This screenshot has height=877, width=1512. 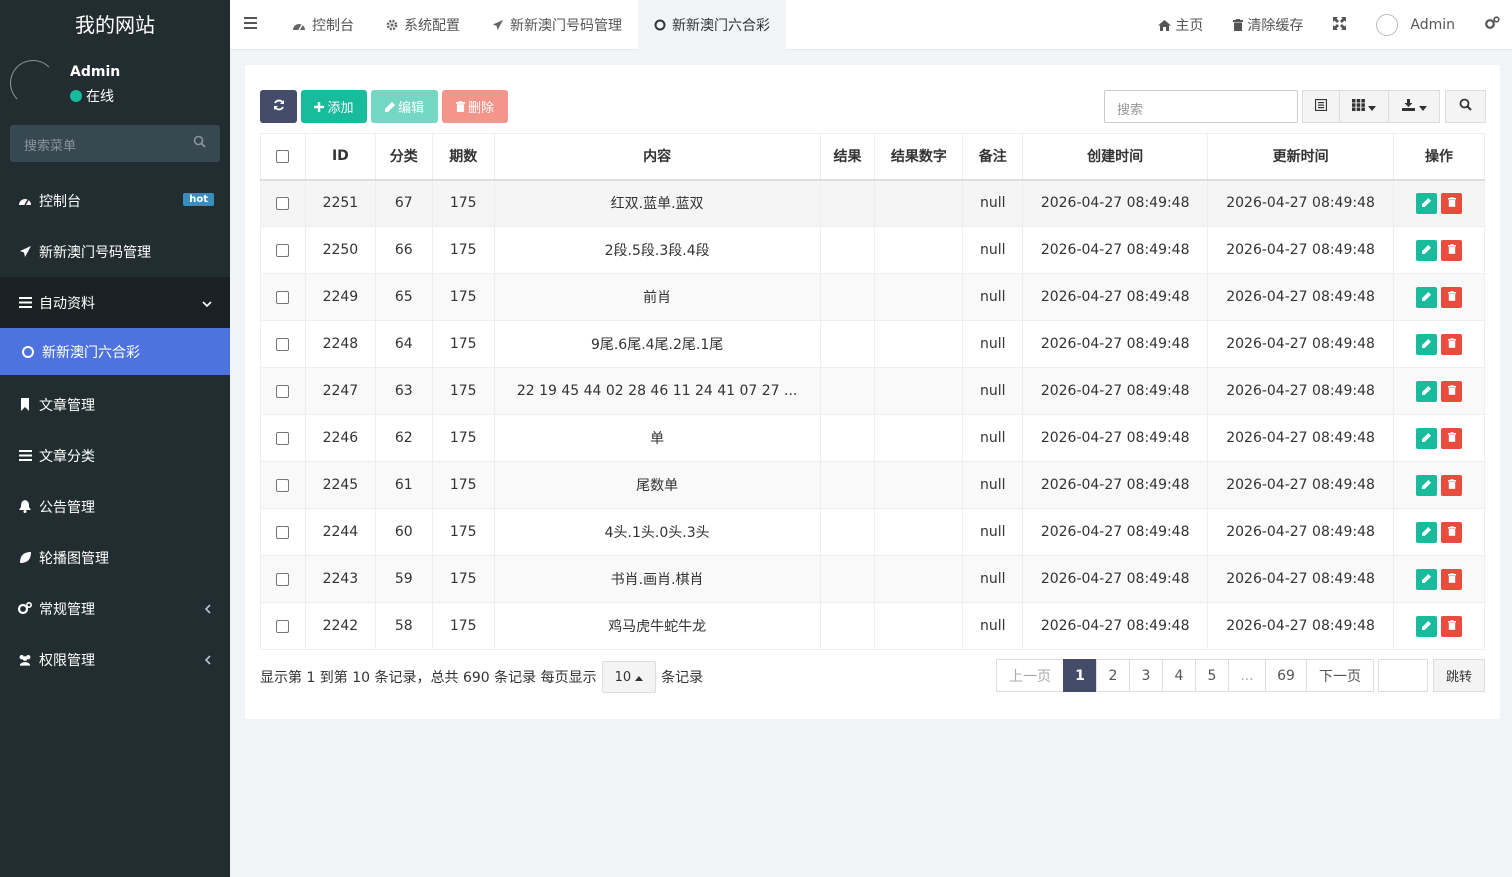 What do you see at coordinates (629, 677) in the screenshot?
I see `page-size-dropdown: 10` at bounding box center [629, 677].